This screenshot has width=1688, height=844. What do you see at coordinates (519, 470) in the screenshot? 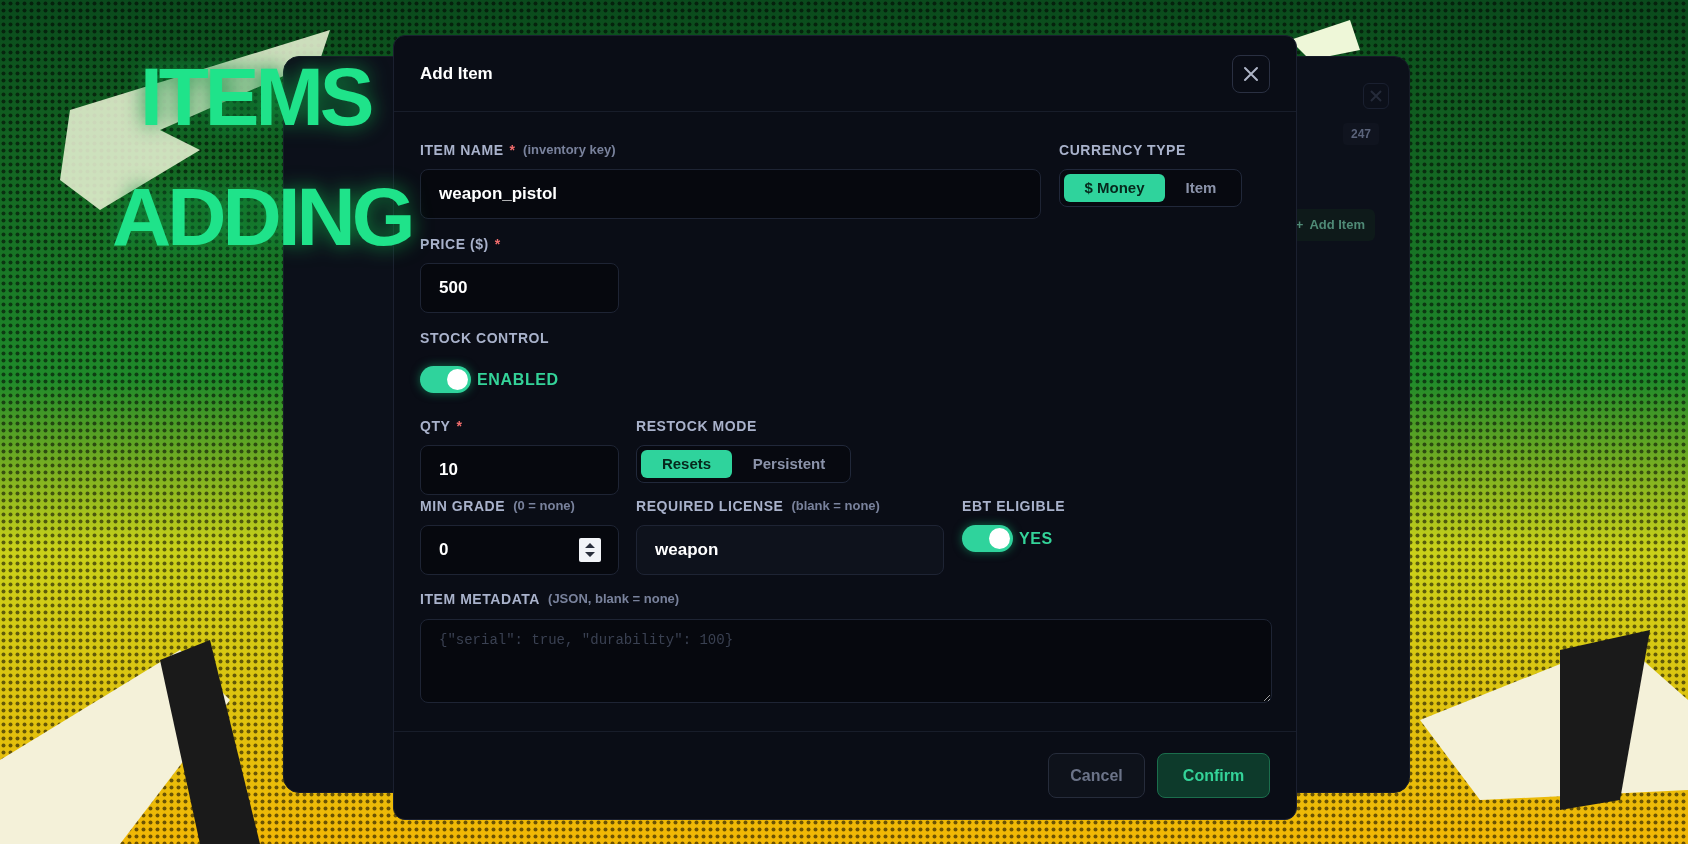
I see `input-field: 10` at bounding box center [519, 470].